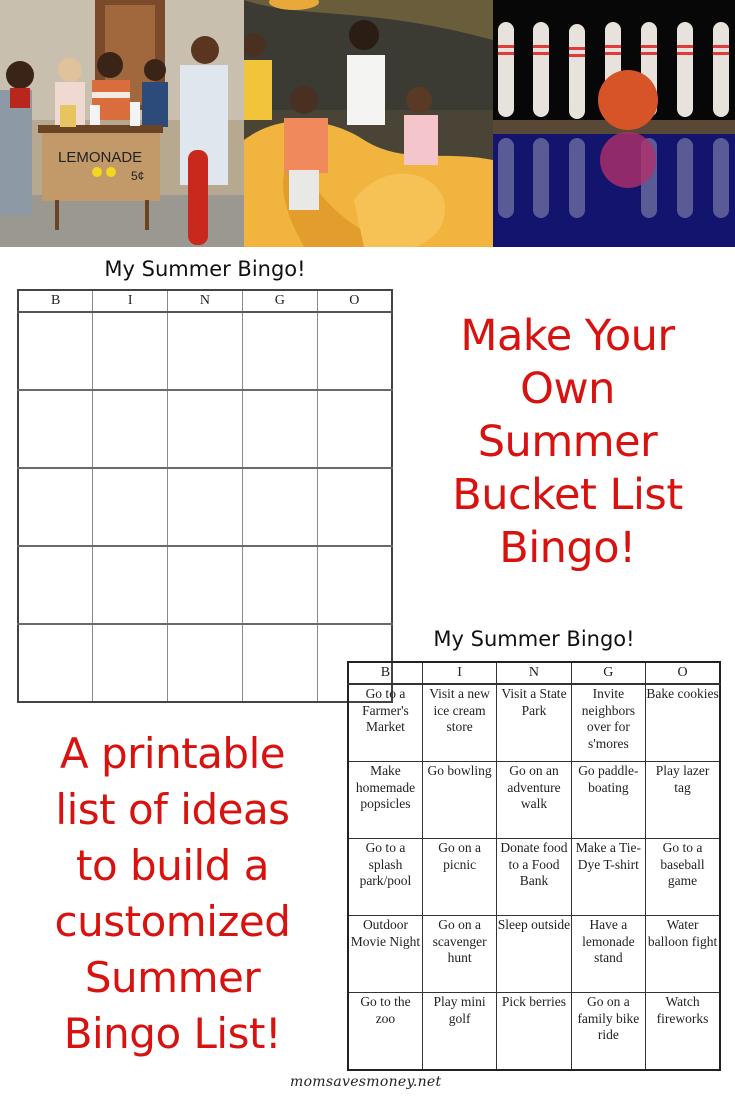 This screenshot has width=735, height=1102. What do you see at coordinates (459, 954) in the screenshot?
I see `bingo-cell: Go on a scavenger hunt` at bounding box center [459, 954].